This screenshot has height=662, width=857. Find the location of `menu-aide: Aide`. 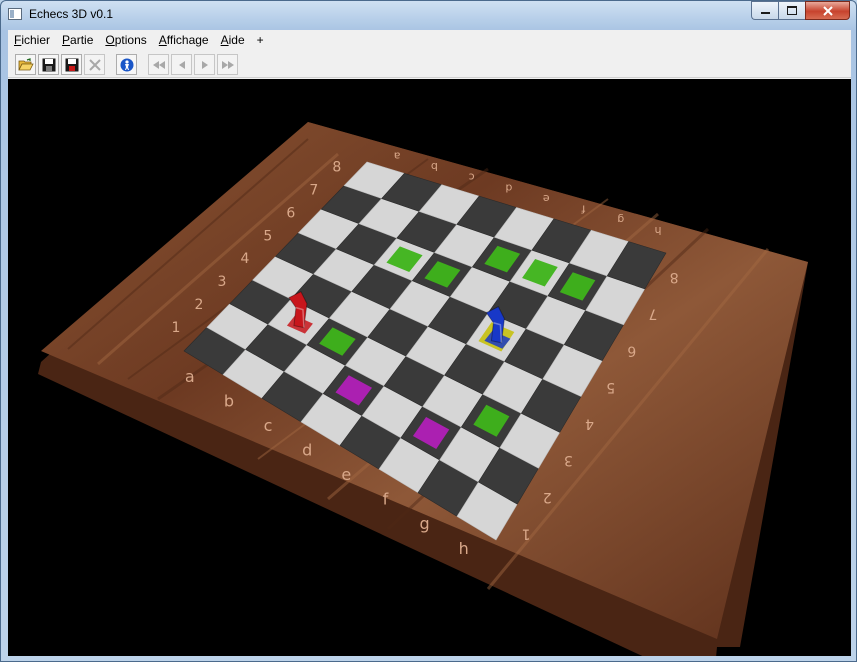

menu-aide: Aide is located at coordinates (233, 40).